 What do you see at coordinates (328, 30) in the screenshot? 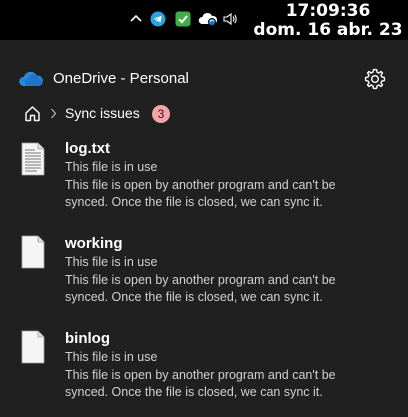
I see `clock-date: dom. 16 abr. 23` at bounding box center [328, 30].